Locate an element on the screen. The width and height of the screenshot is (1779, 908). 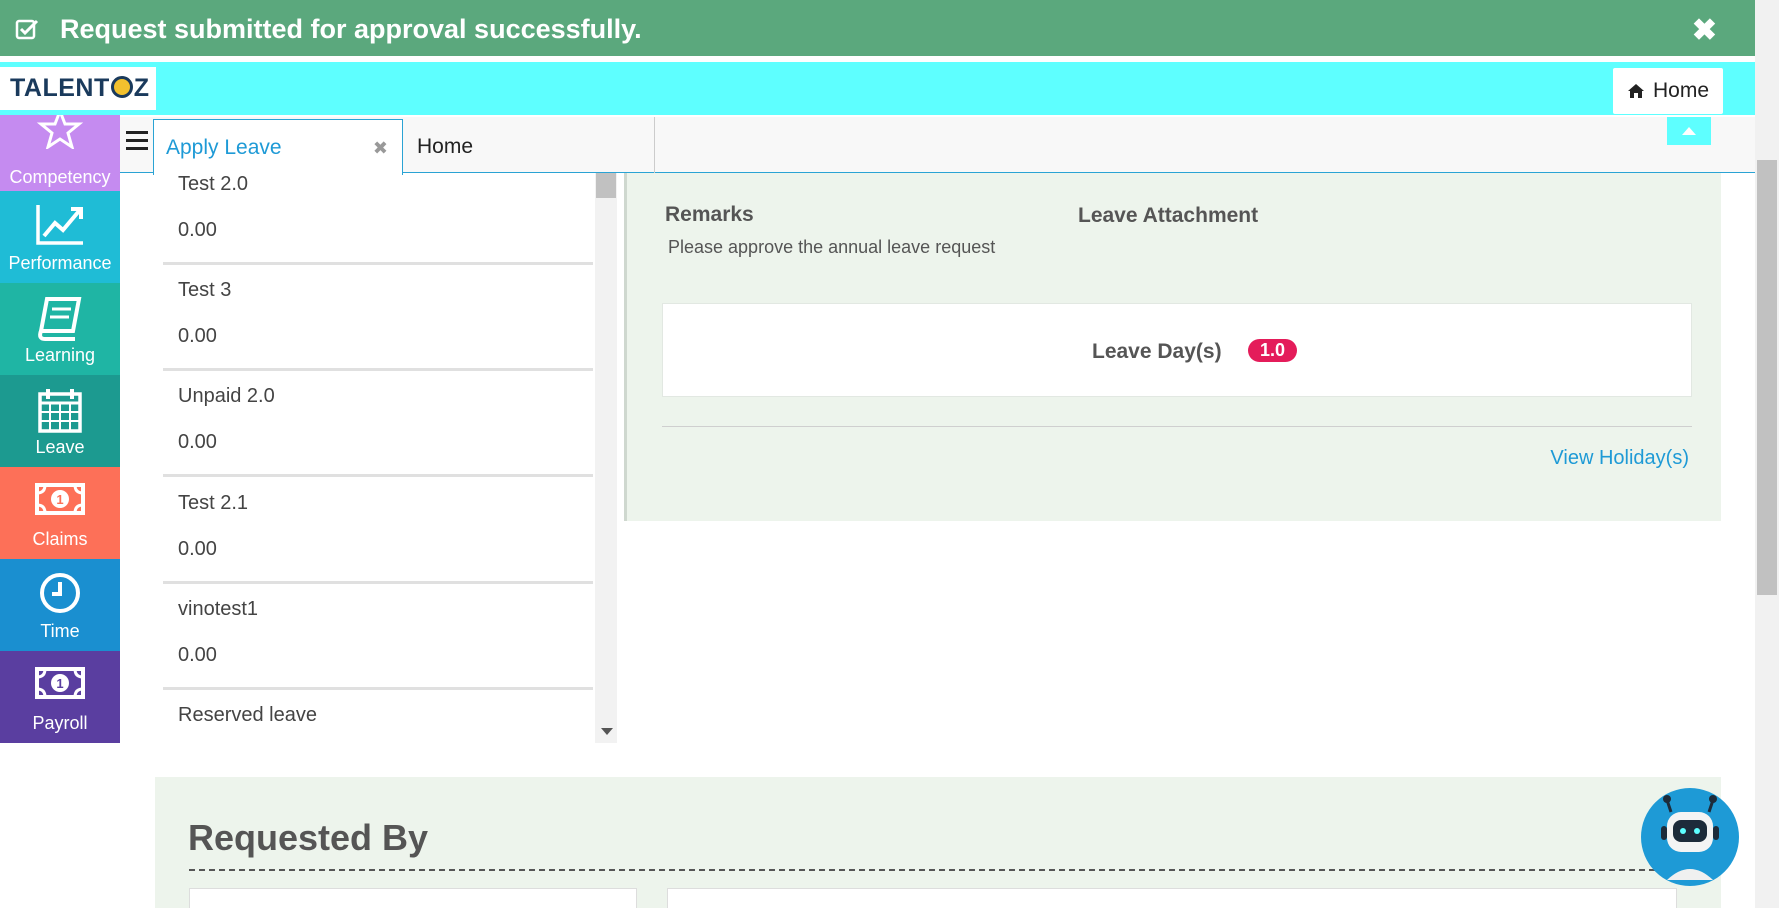
list-item: Test 2.1 0.00 is located at coordinates (378, 531).